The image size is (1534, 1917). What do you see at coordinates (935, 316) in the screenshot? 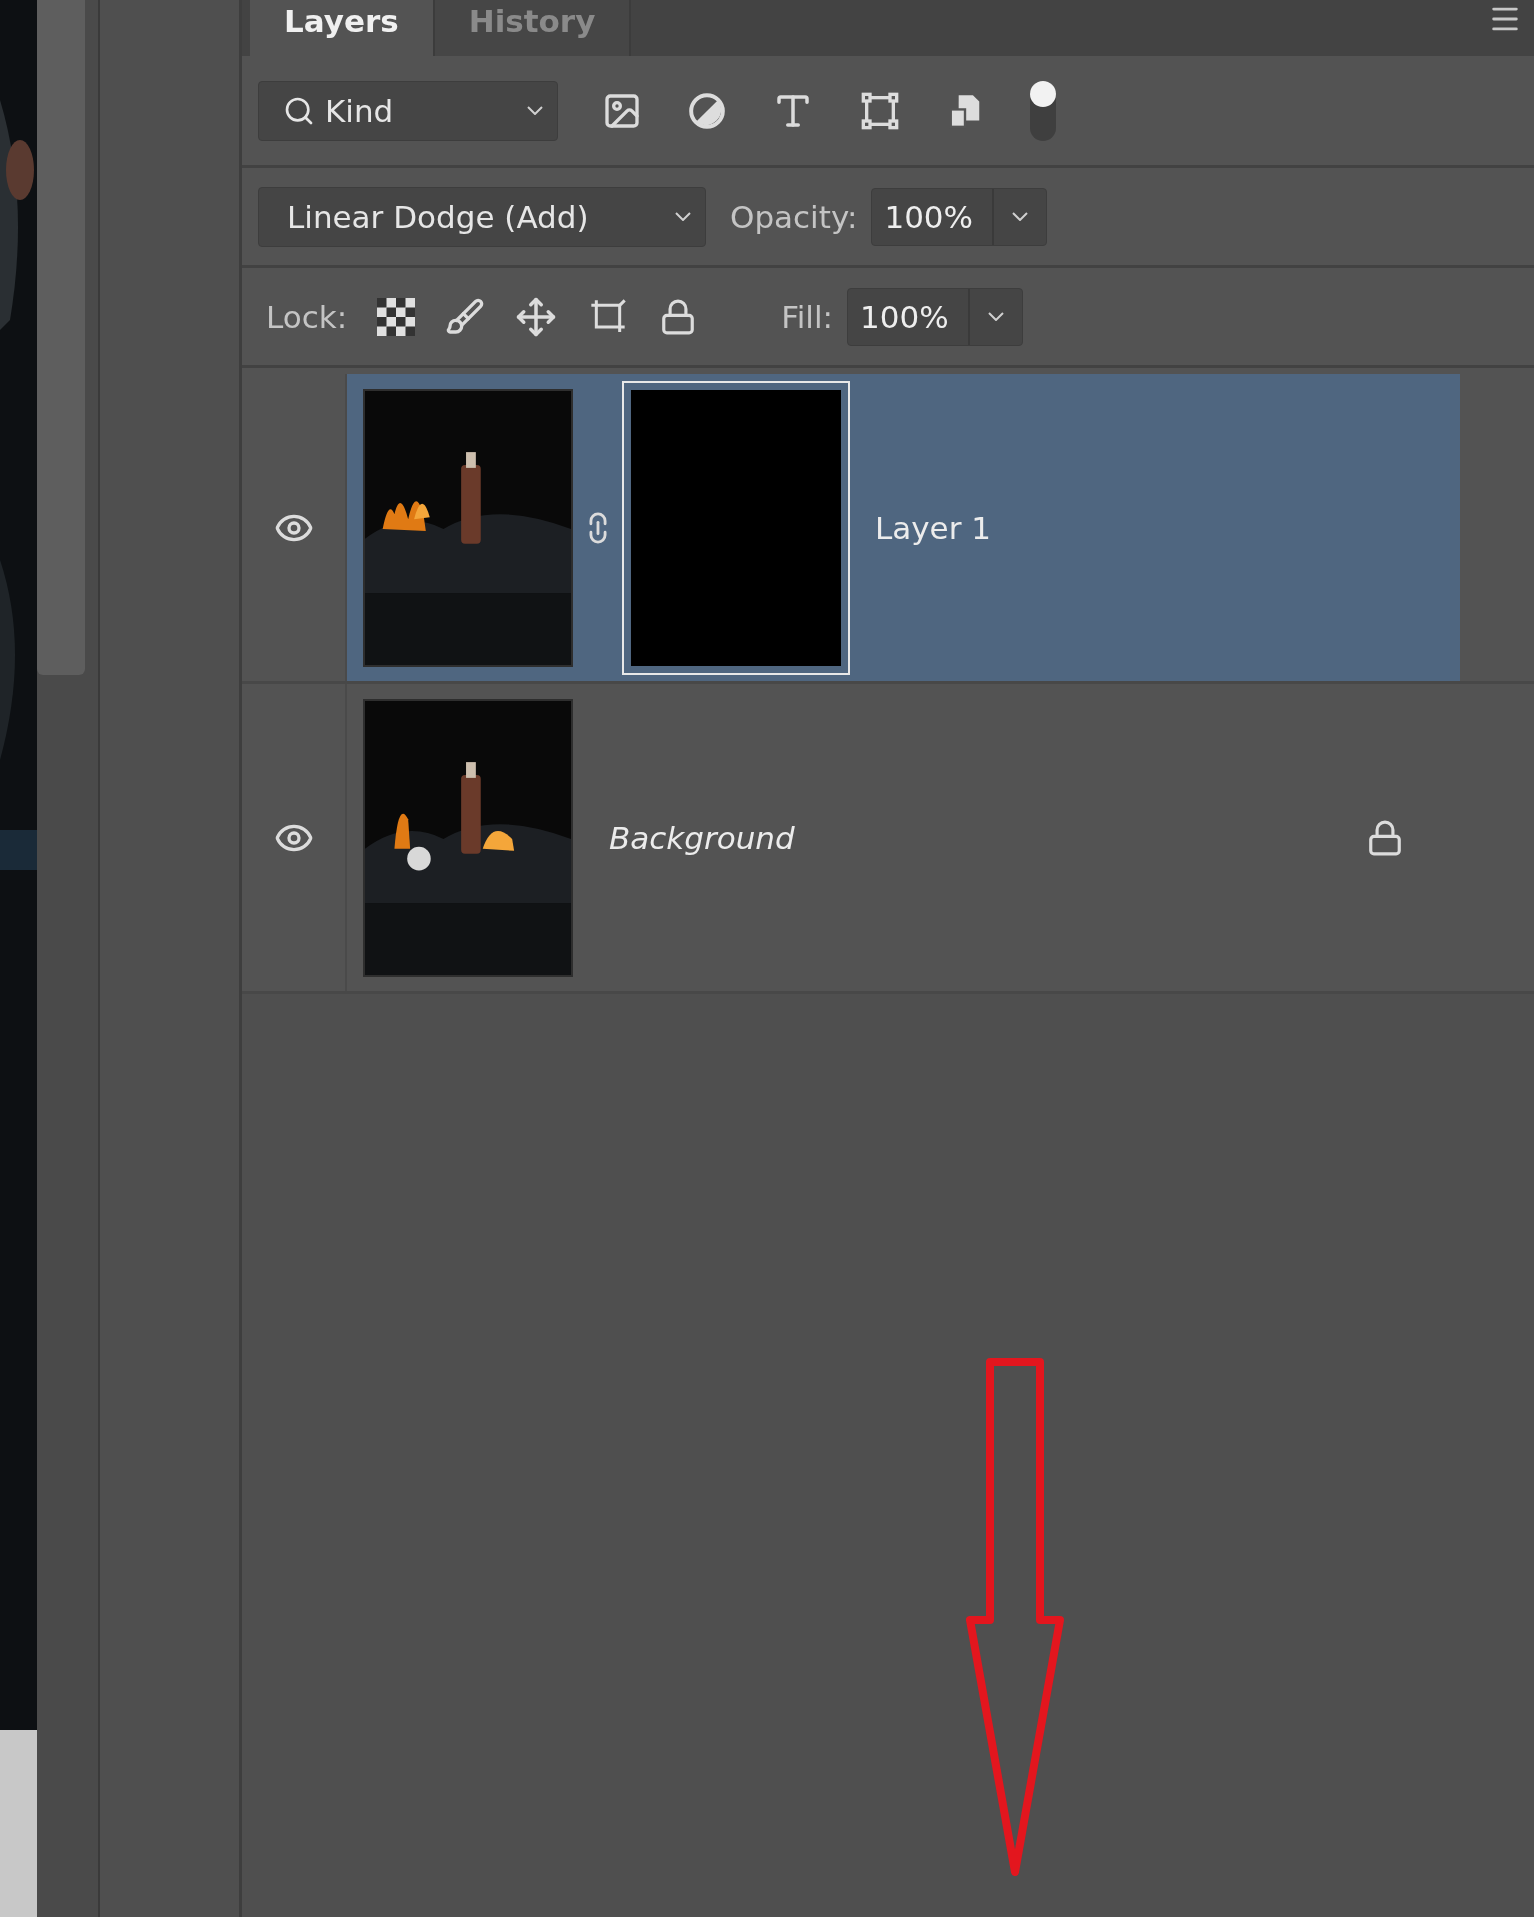
I see `fill-field: 100%` at bounding box center [935, 316].